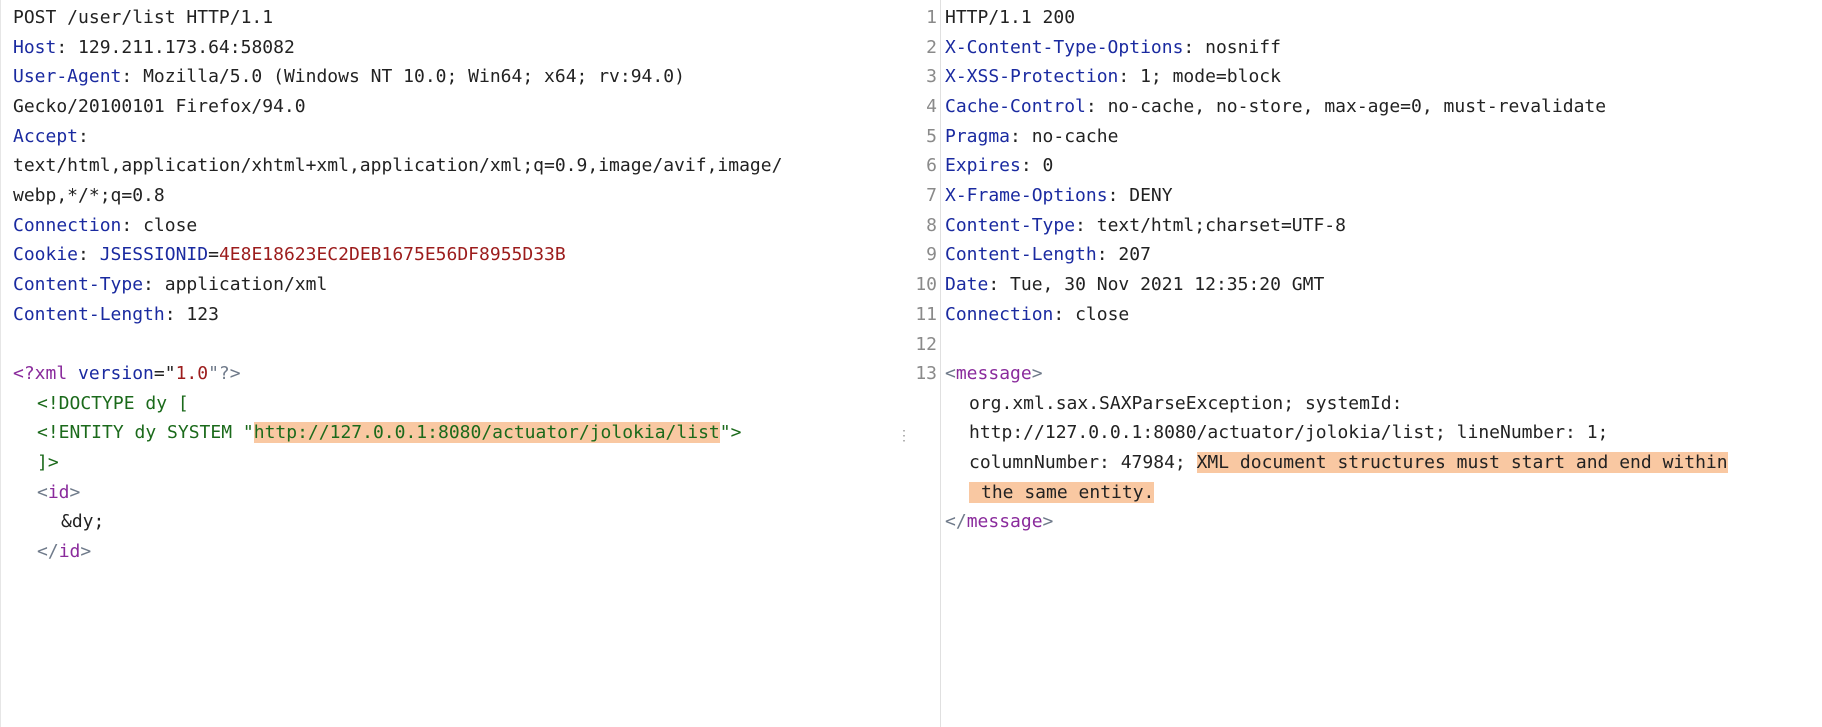 The width and height of the screenshot is (1822, 727). Describe the element at coordinates (1083, 462) in the screenshot. I see `body-text: columnNumber: 47984;` at that location.